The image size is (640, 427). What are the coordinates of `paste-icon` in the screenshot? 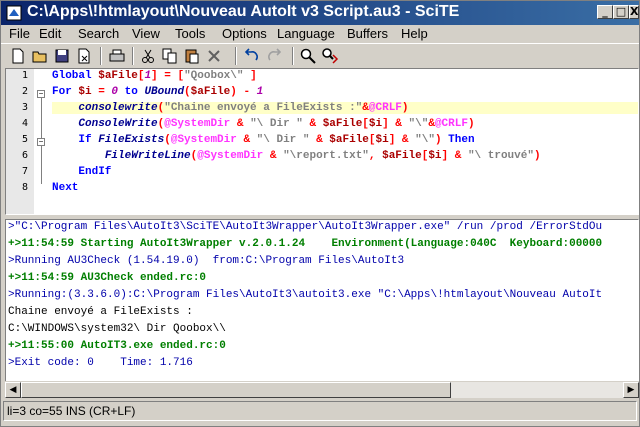 It's located at (192, 56).